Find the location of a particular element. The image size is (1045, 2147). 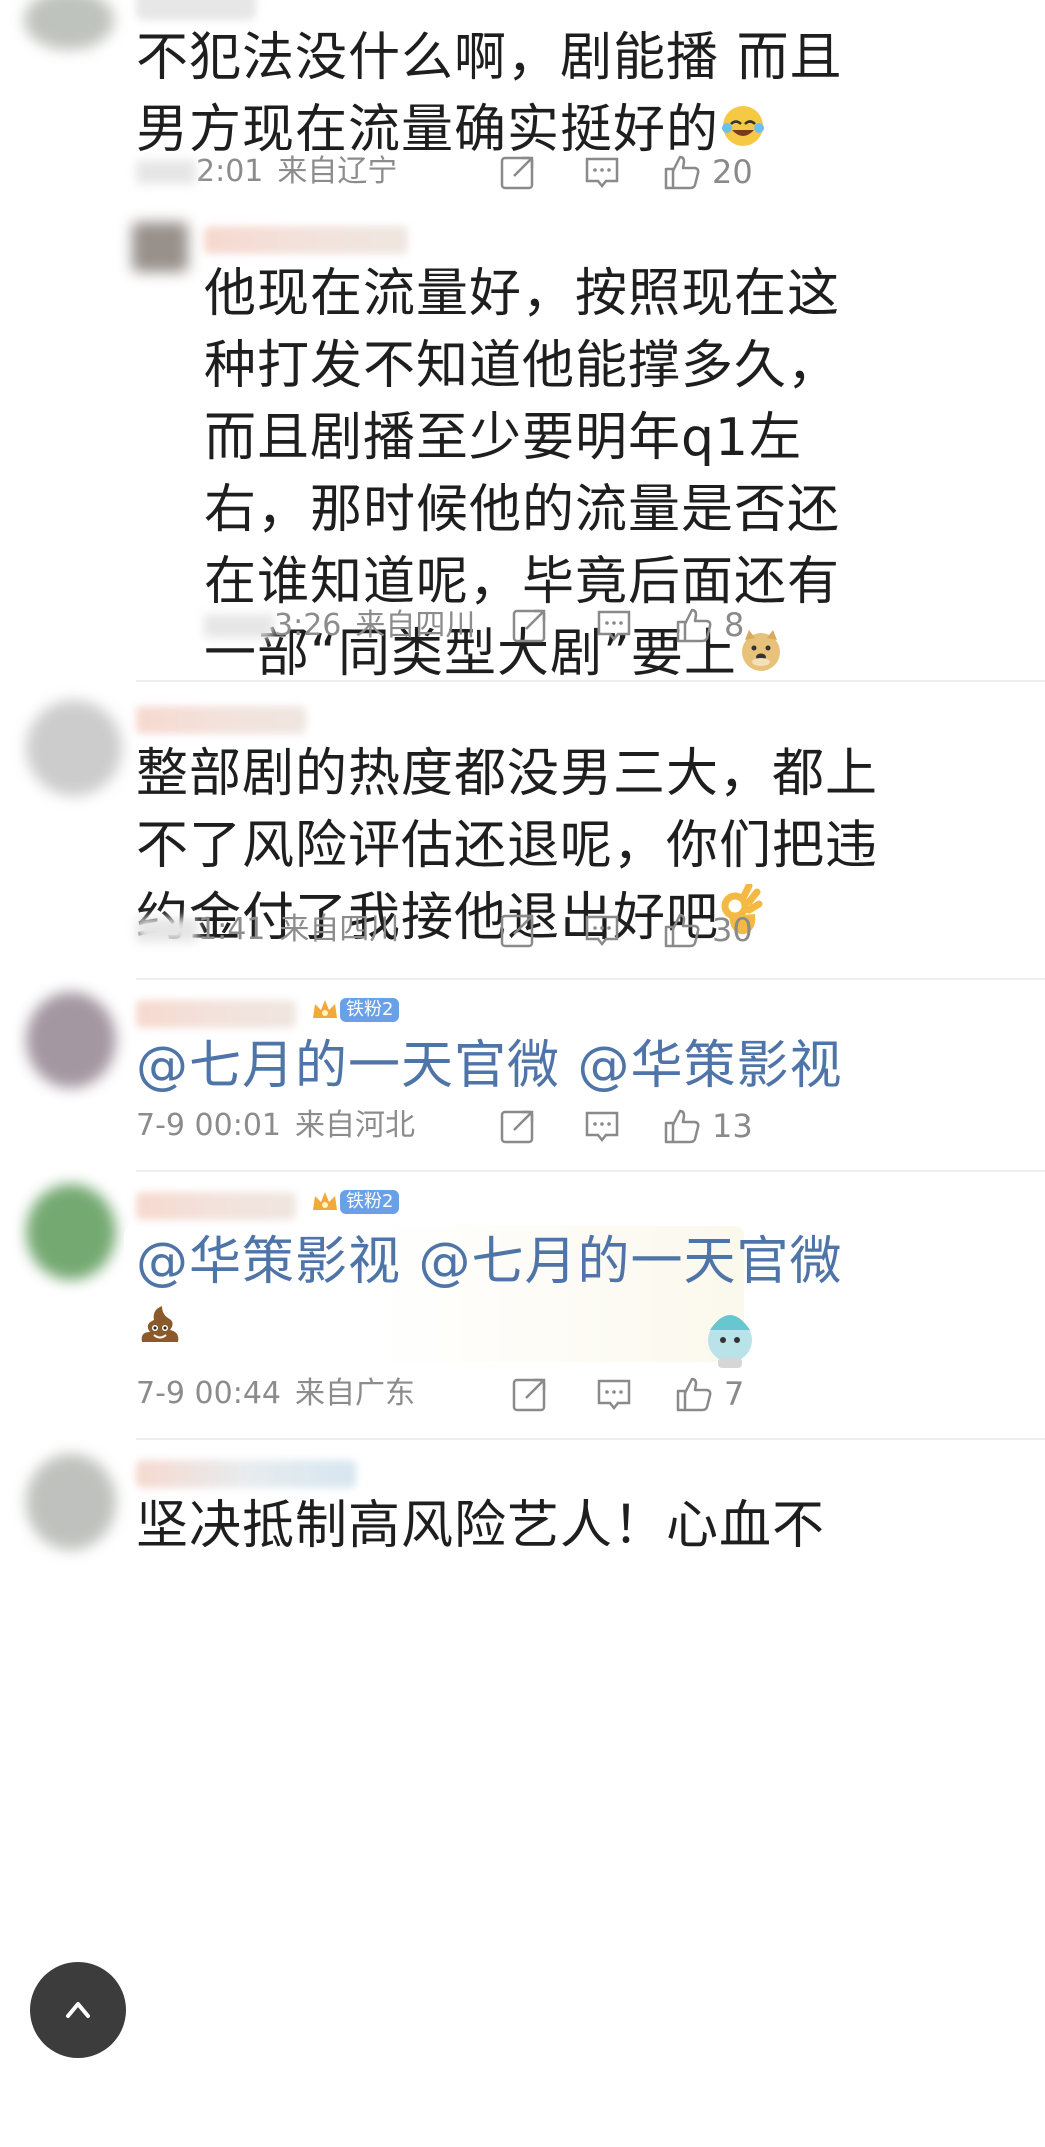

comment-meta: 7-9 00:01 来自河北 is located at coordinates (275, 1126).